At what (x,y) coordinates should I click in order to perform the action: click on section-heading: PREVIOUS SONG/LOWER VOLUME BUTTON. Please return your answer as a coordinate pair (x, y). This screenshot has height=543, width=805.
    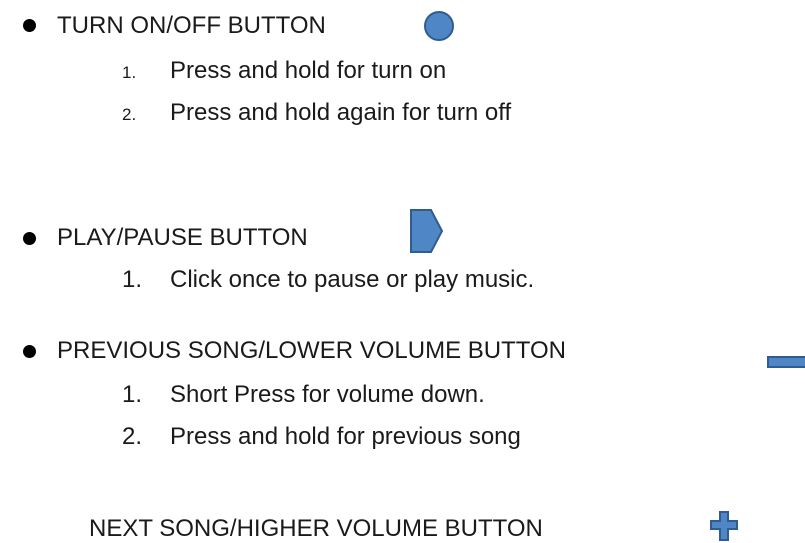
    Looking at the image, I should click on (311, 350).